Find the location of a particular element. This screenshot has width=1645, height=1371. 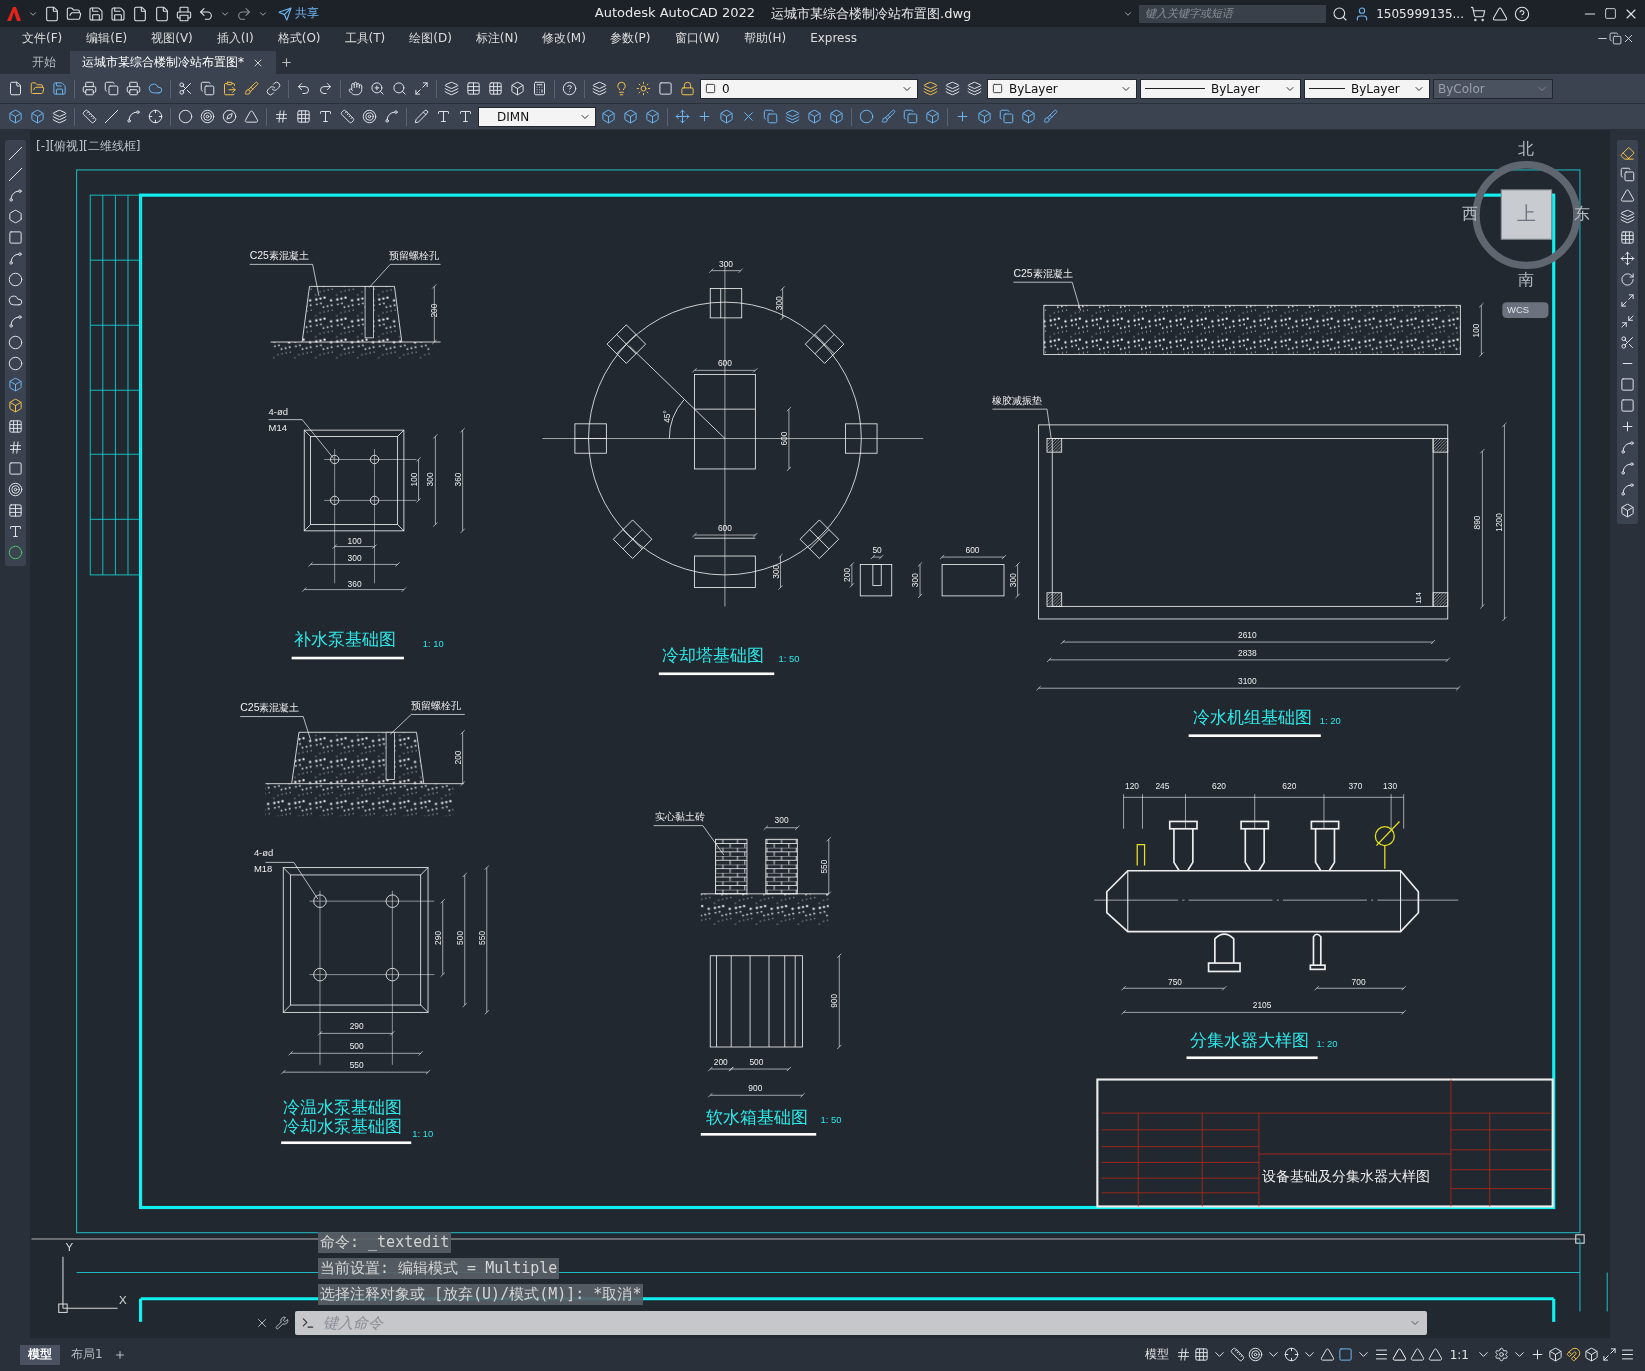

view-title: 补水泵基础图 is located at coordinates (344, 640).